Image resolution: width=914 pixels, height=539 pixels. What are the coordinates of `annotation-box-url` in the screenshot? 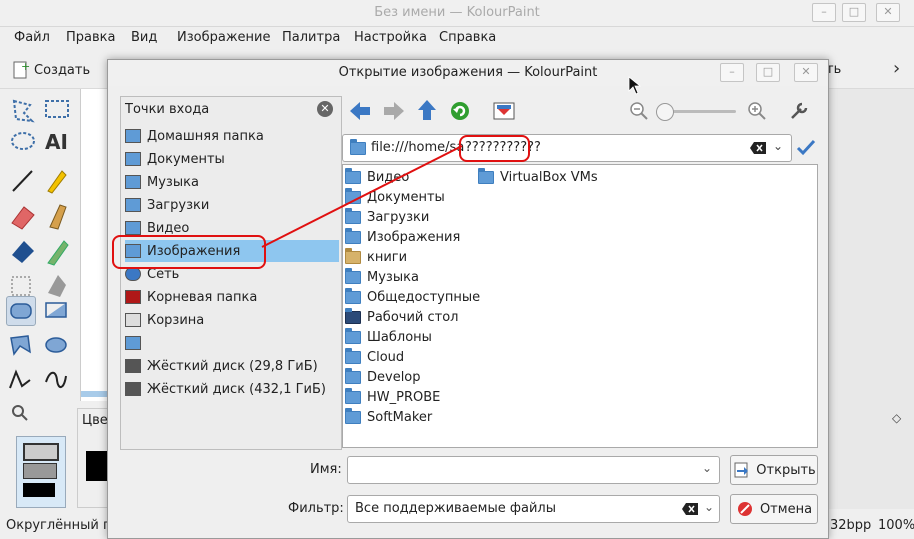 It's located at (494, 148).